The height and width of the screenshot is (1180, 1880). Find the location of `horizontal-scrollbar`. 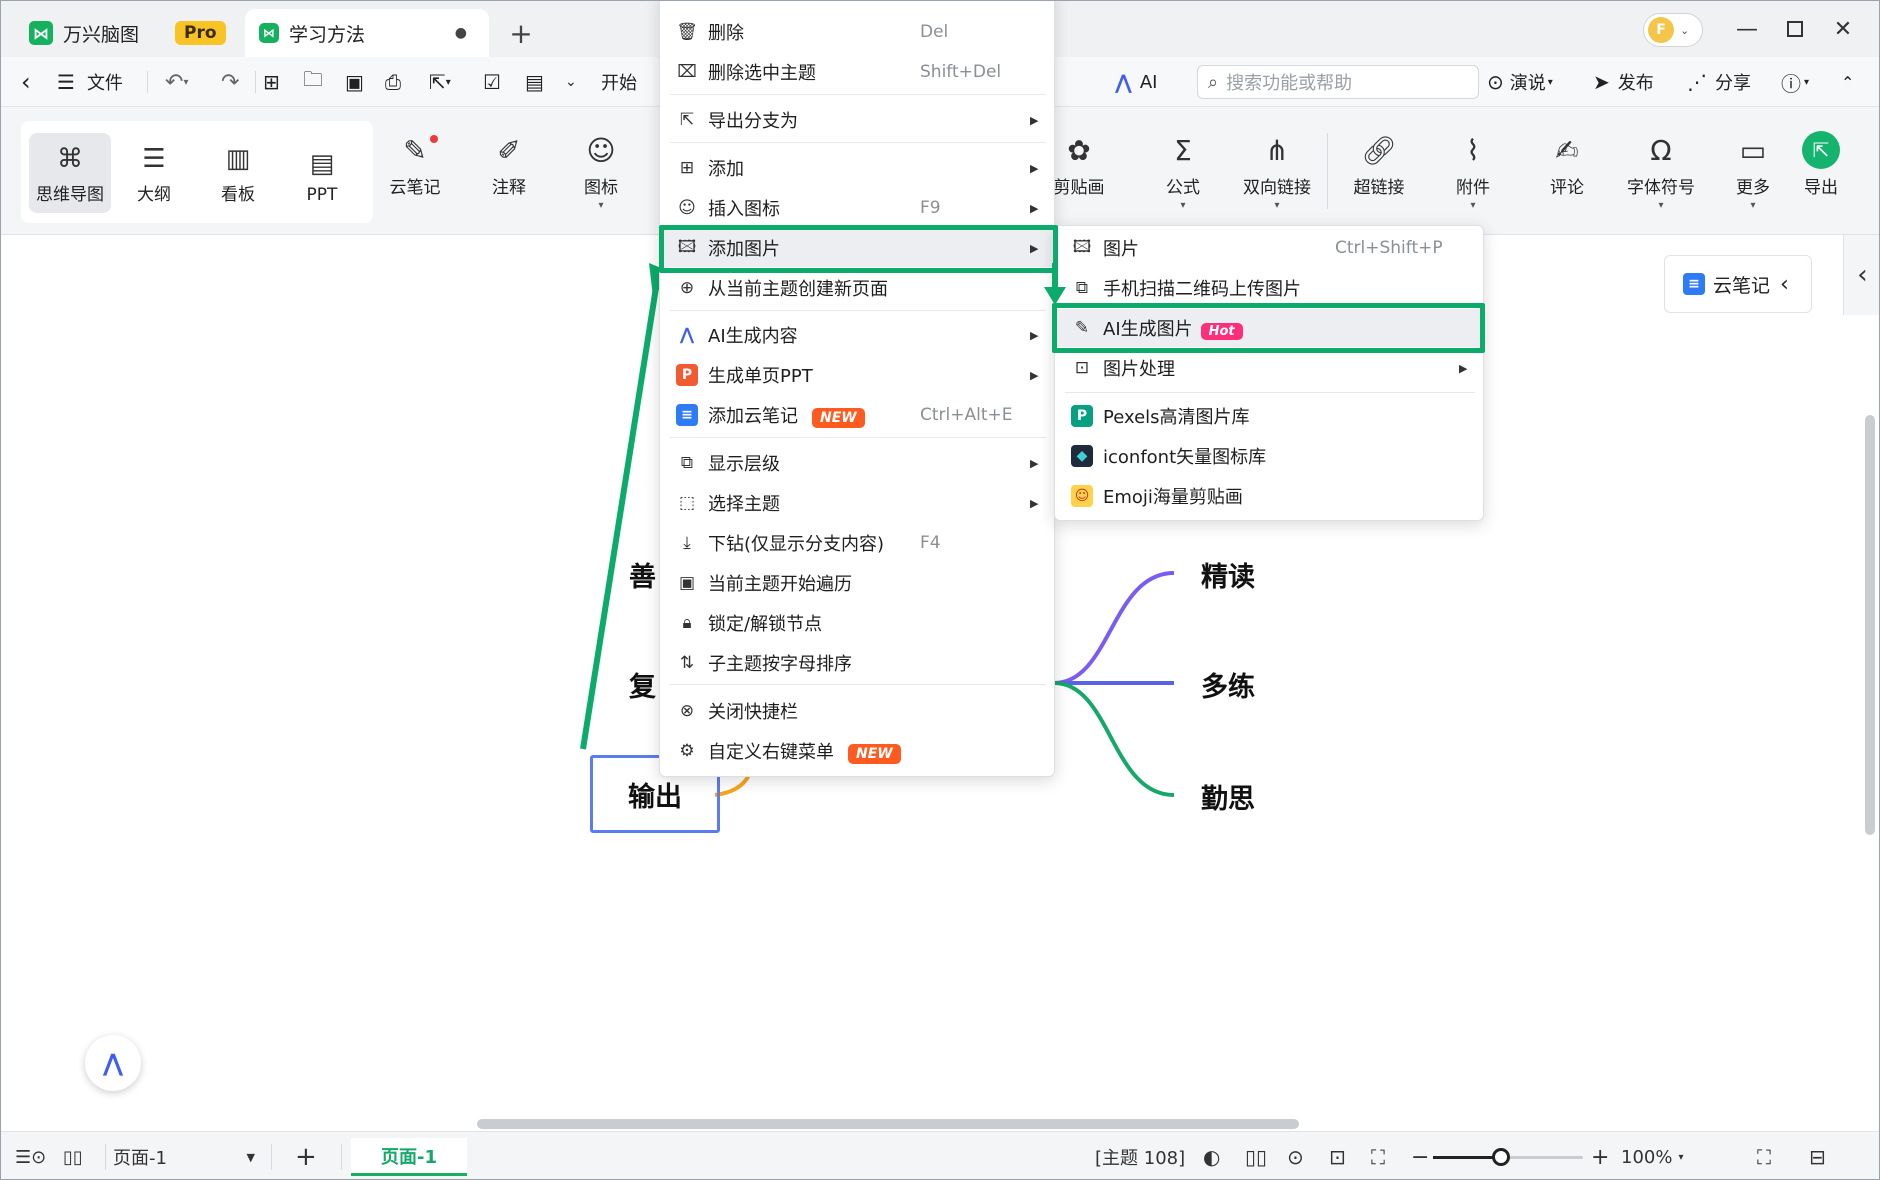

horizontal-scrollbar is located at coordinates (888, 1124).